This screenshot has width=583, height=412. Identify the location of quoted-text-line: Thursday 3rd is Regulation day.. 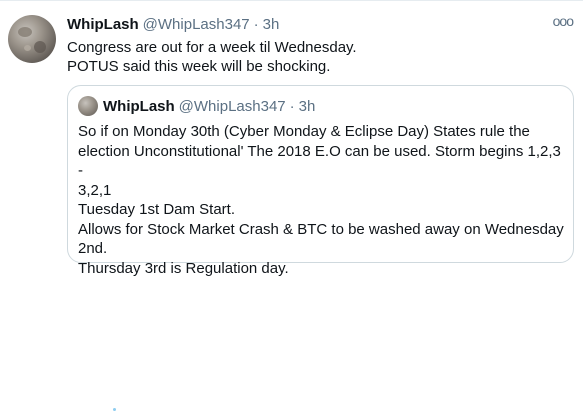
(183, 268).